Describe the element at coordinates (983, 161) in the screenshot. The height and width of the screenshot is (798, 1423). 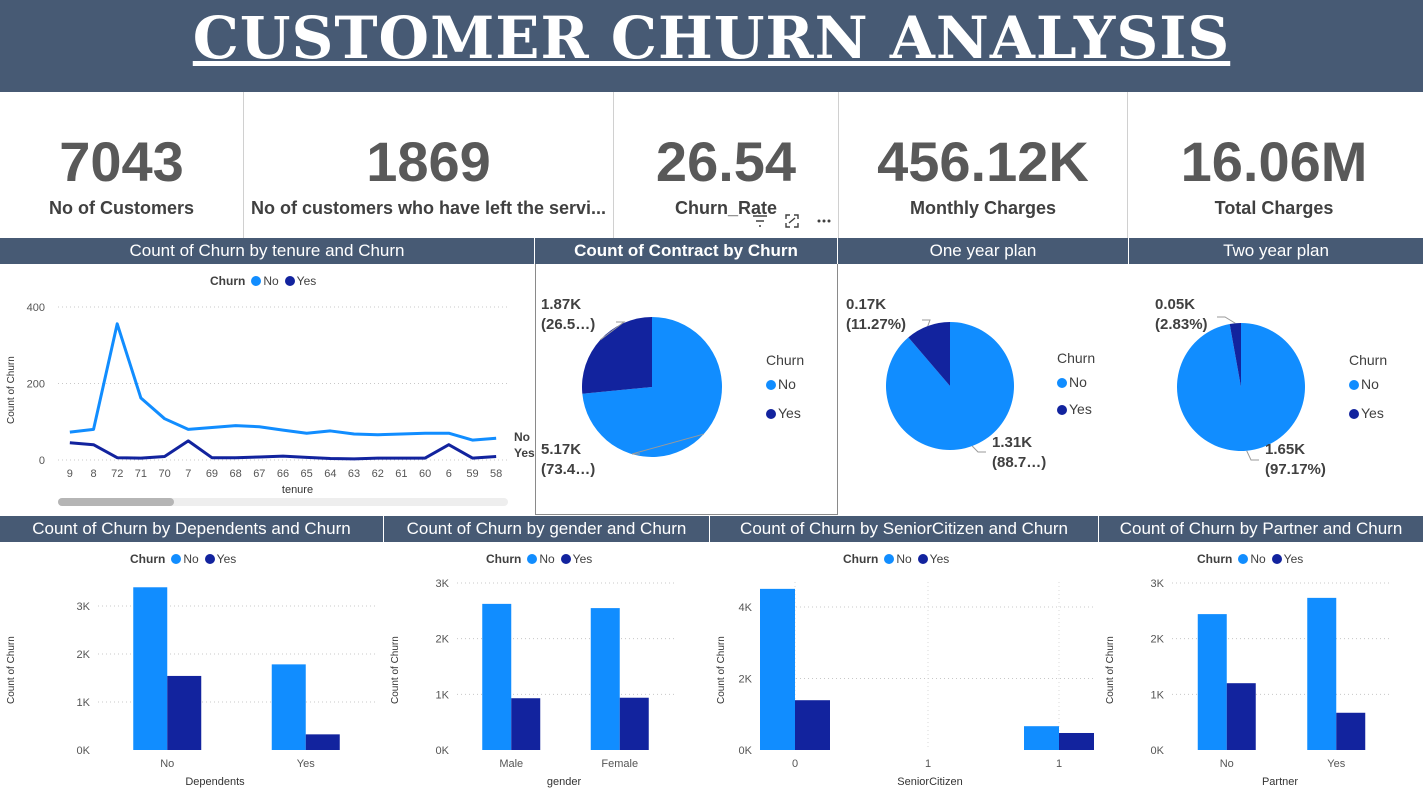
I see `kpi-value: 456.12K` at that location.